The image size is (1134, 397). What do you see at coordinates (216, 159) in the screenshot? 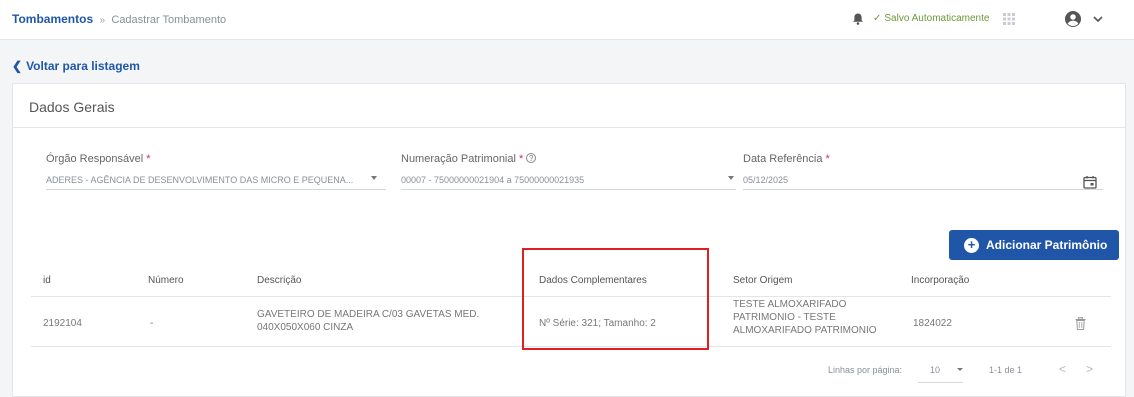
I see `orgao-label: Órgão Responsável *` at bounding box center [216, 159].